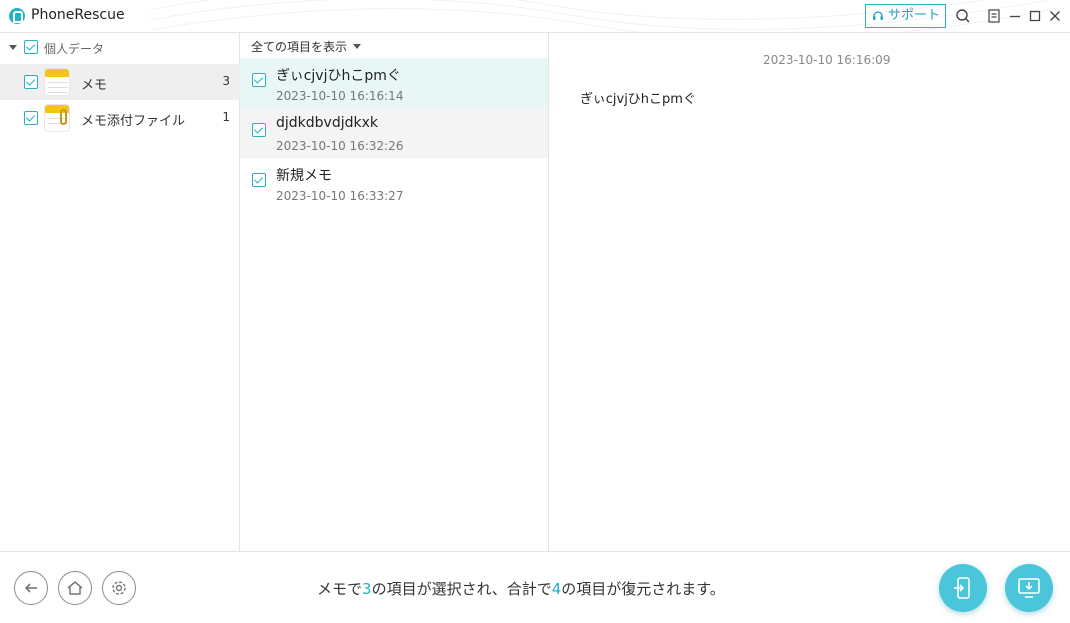  Describe the element at coordinates (31, 118) in the screenshot. I see `attachments-checkbox` at that location.